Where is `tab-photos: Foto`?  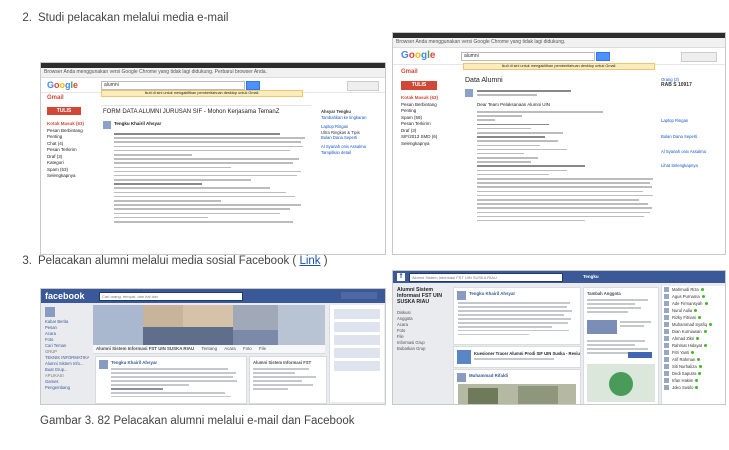
tab-photos: Foto is located at coordinates (247, 348).